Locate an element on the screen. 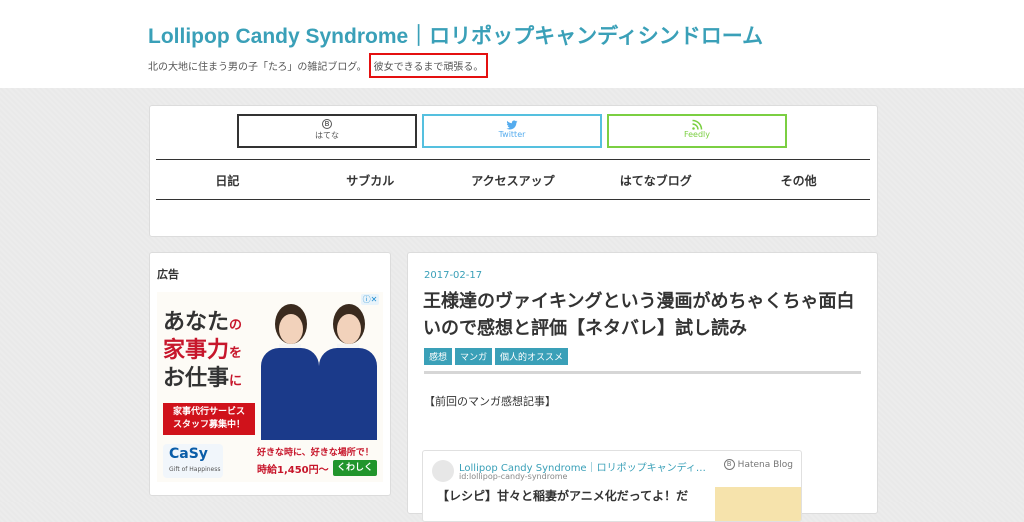 The width and height of the screenshot is (1024, 522). feedly-follow-button: Feedly is located at coordinates (697, 131).